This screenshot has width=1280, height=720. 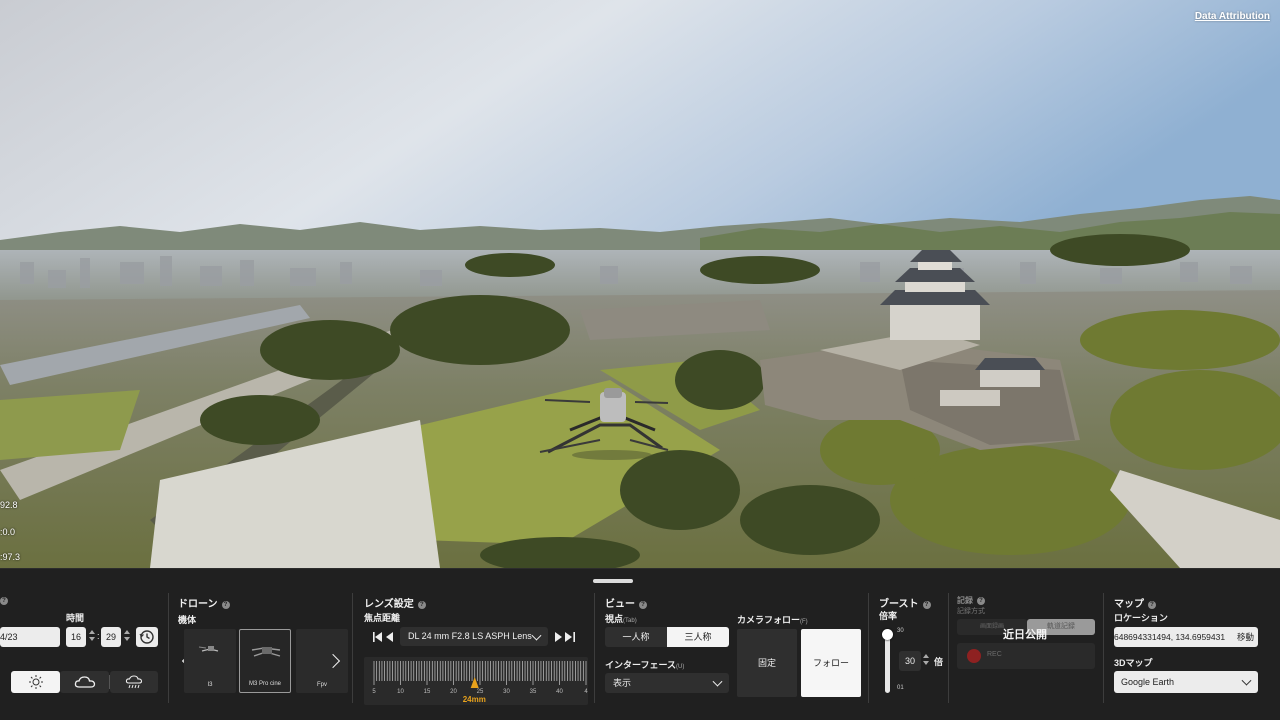 What do you see at coordinates (453, 692) in the screenshot?
I see `ruler-tick-label: 20` at bounding box center [453, 692].